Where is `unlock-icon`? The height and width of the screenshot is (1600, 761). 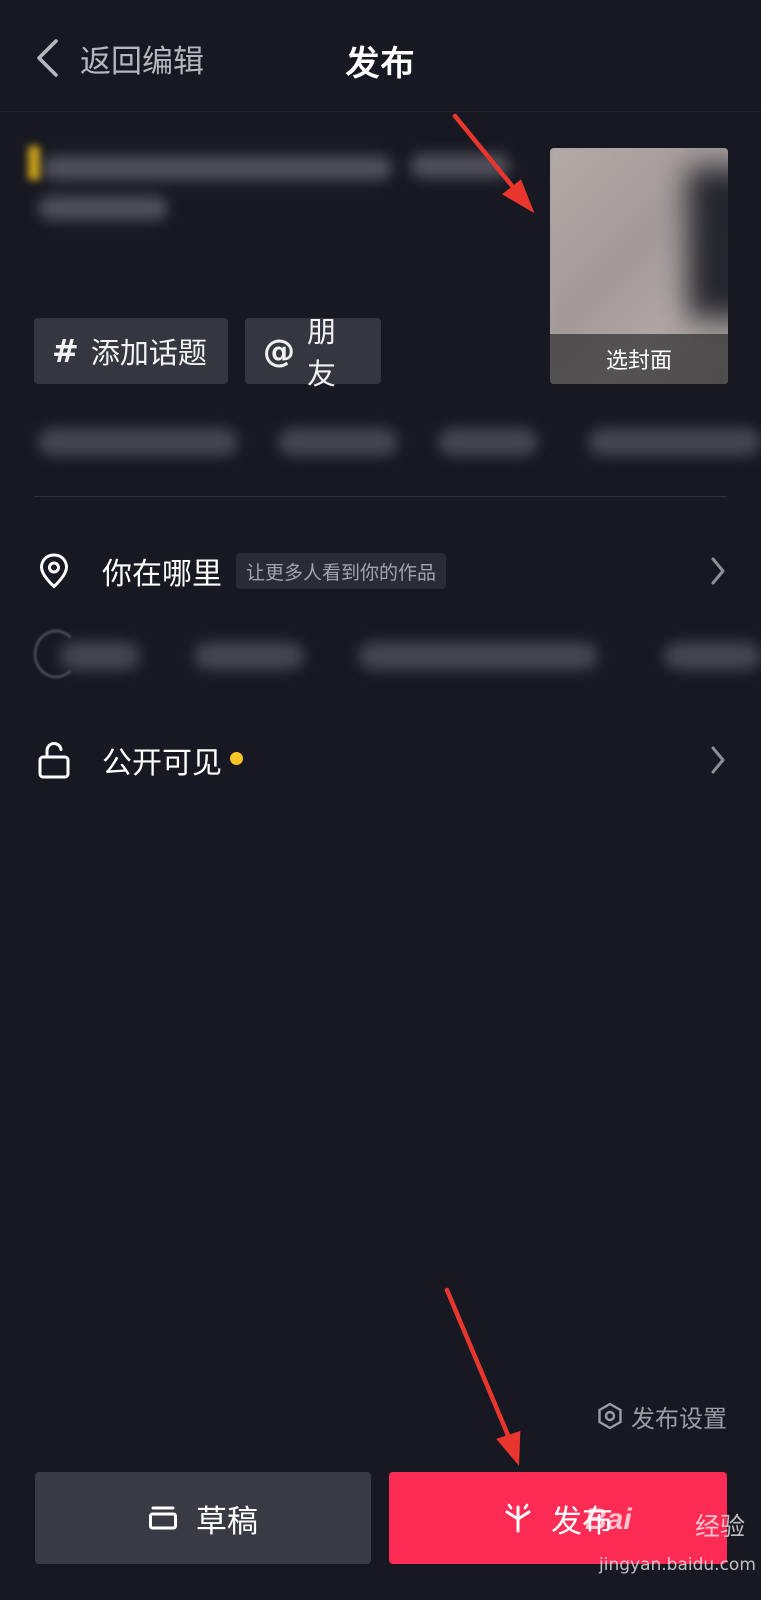 unlock-icon is located at coordinates (54, 760).